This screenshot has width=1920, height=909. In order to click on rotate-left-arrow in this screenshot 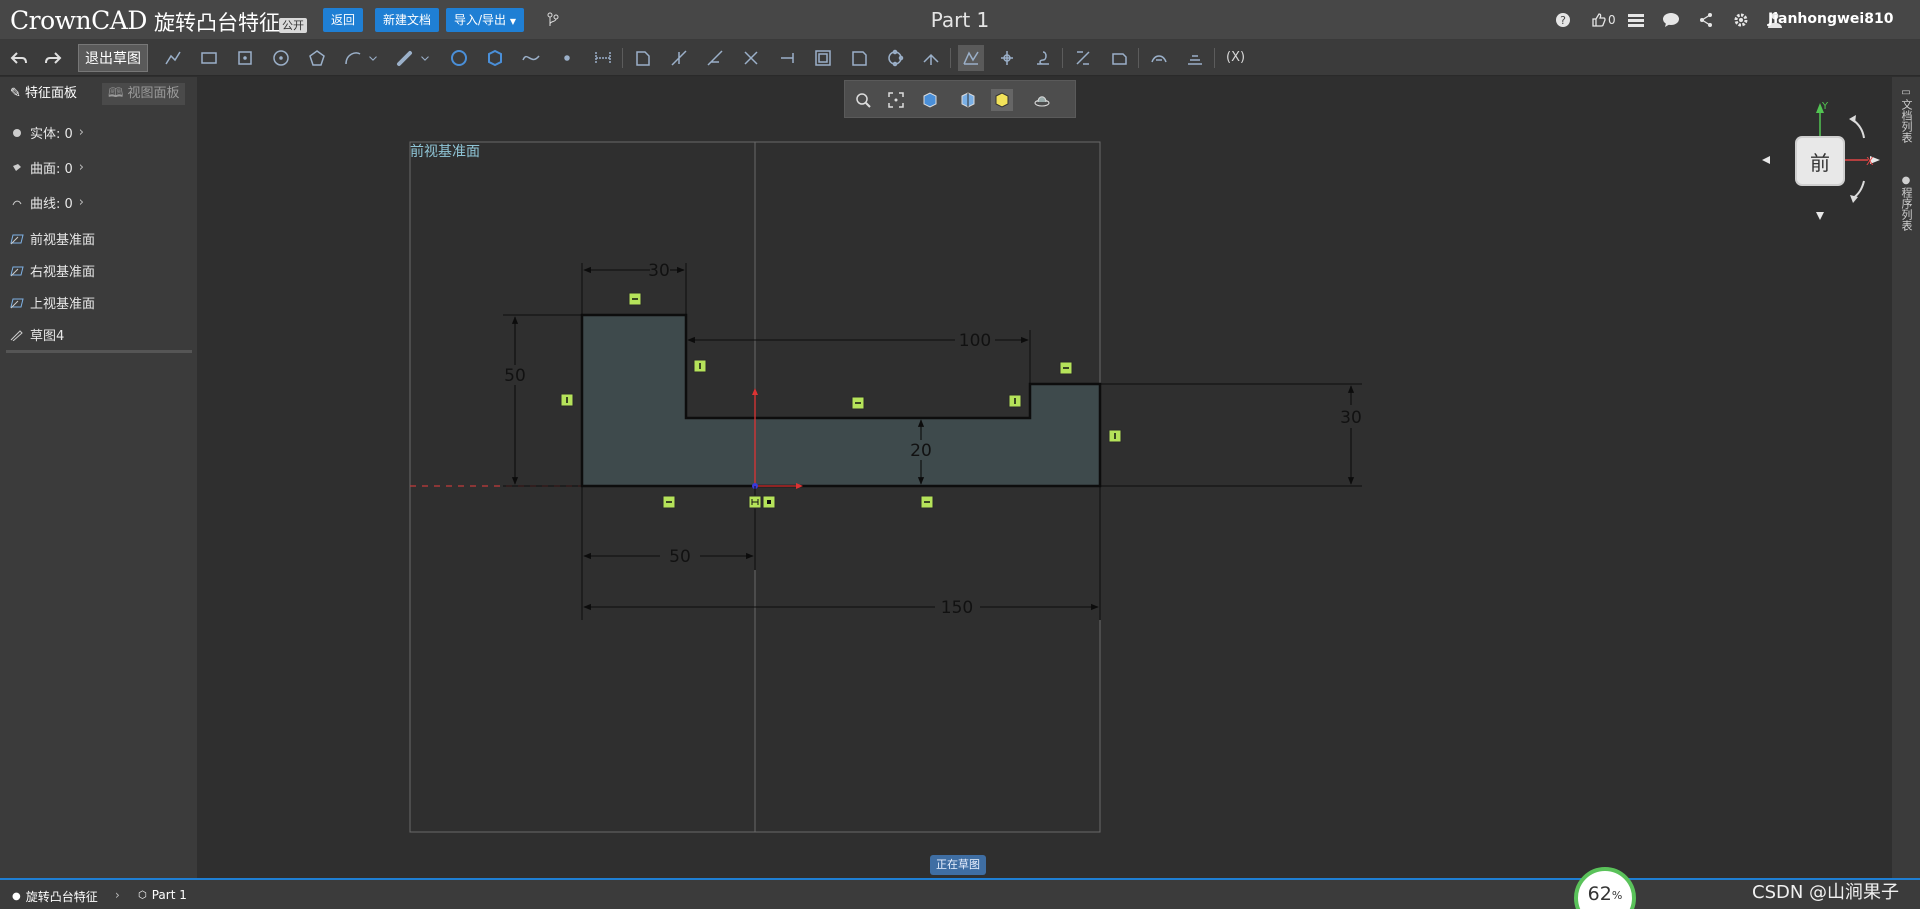, I will do `click(1766, 160)`.